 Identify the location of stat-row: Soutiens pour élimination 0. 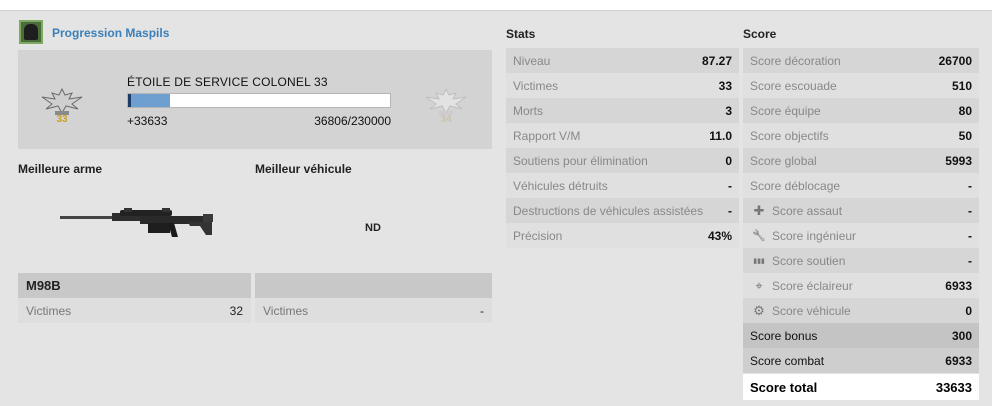
(622, 160).